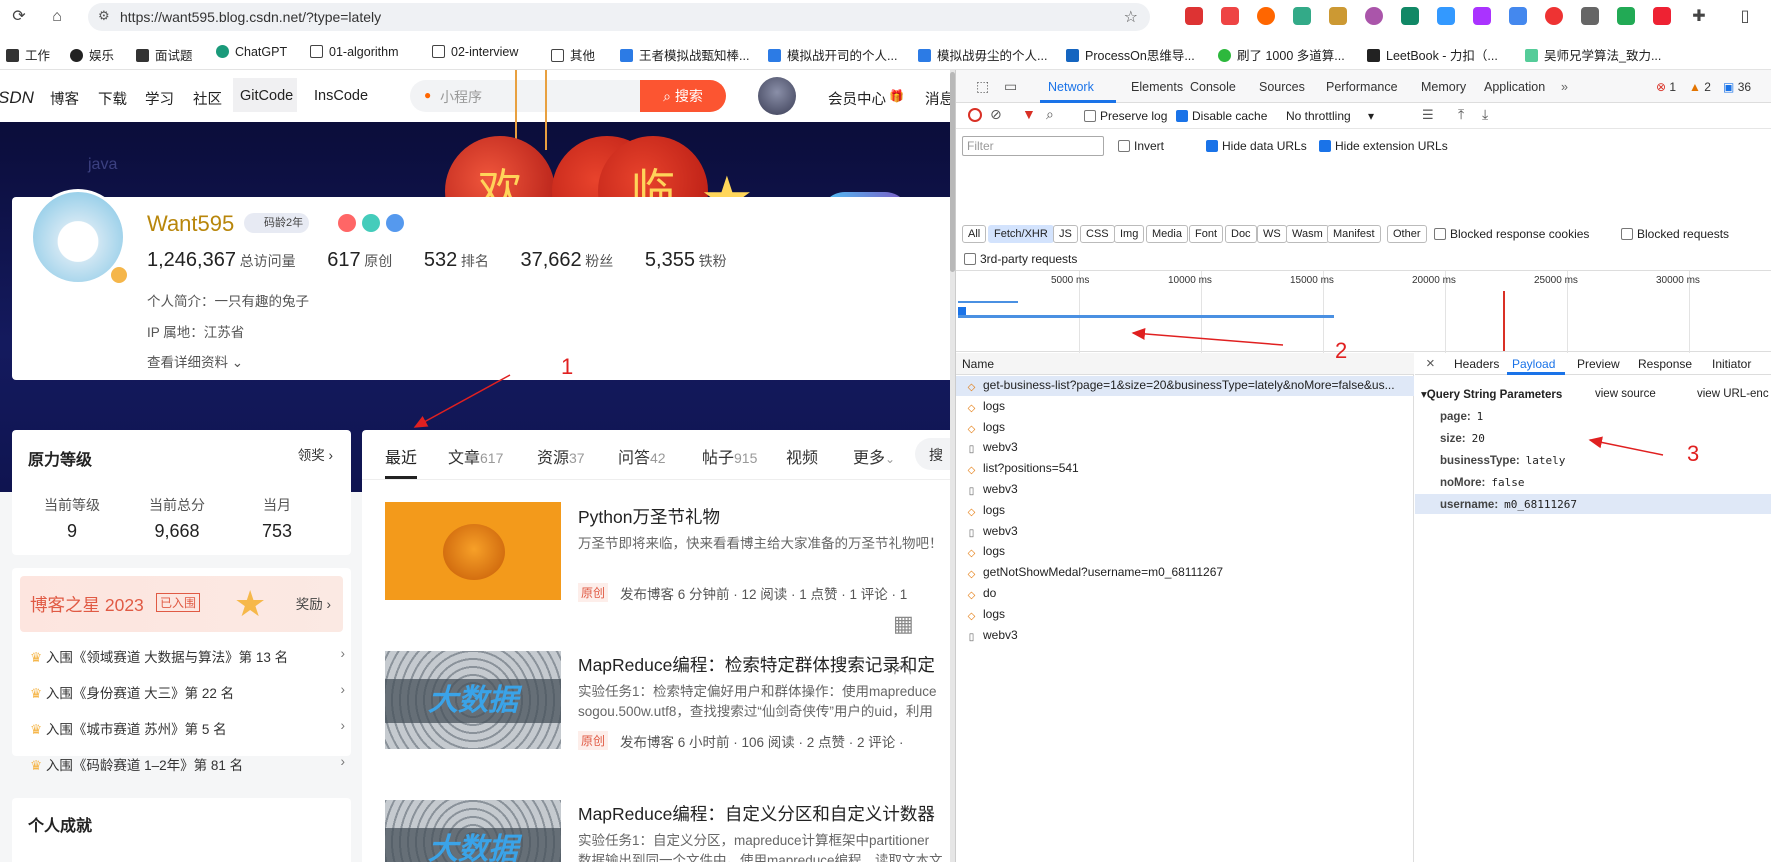 This screenshot has height=862, width=1771. I want to click on annotation-label-1: 1, so click(567, 366).